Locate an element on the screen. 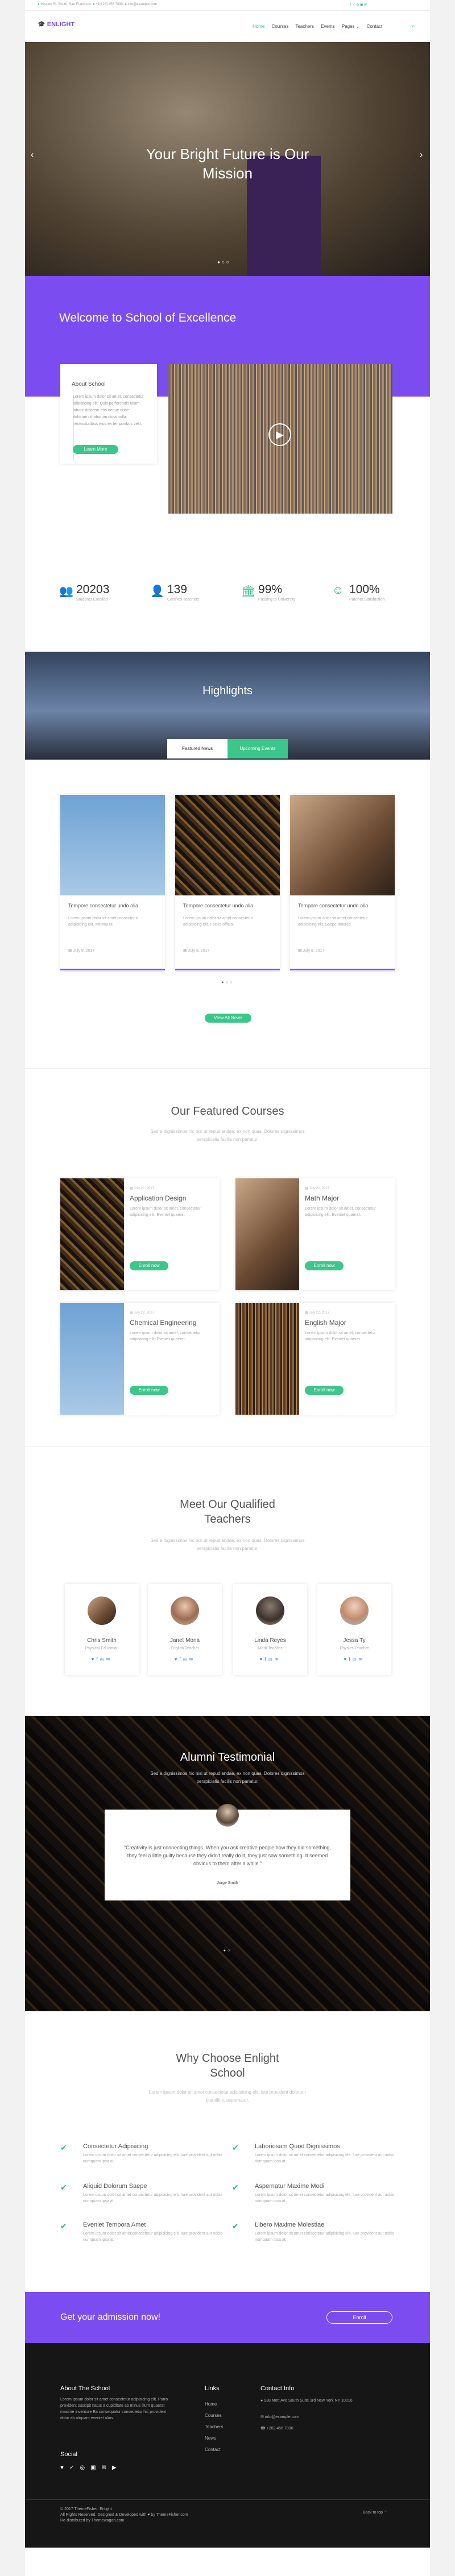 The image size is (455, 2576). teacher-icon: 👤 is located at coordinates (157, 591).